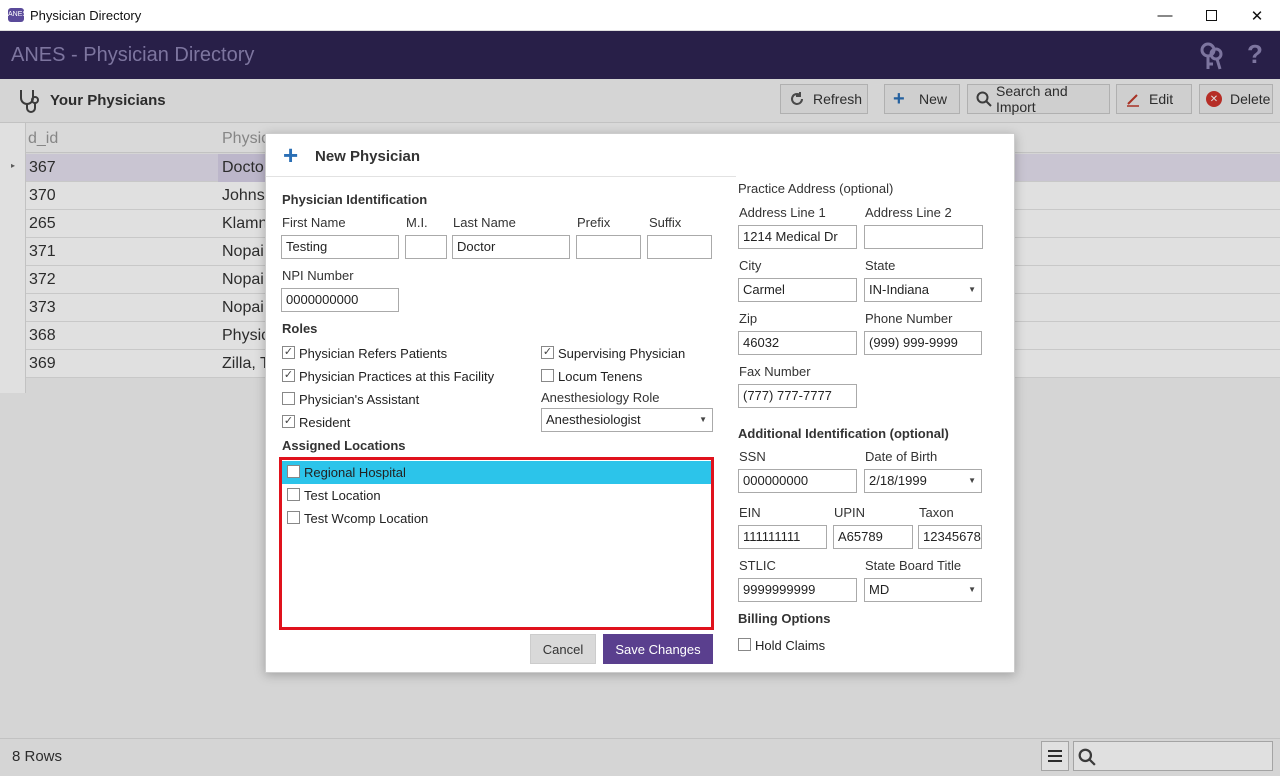 The image size is (1280, 776). What do you see at coordinates (314, 222) in the screenshot?
I see `first-name-label: First Name` at bounding box center [314, 222].